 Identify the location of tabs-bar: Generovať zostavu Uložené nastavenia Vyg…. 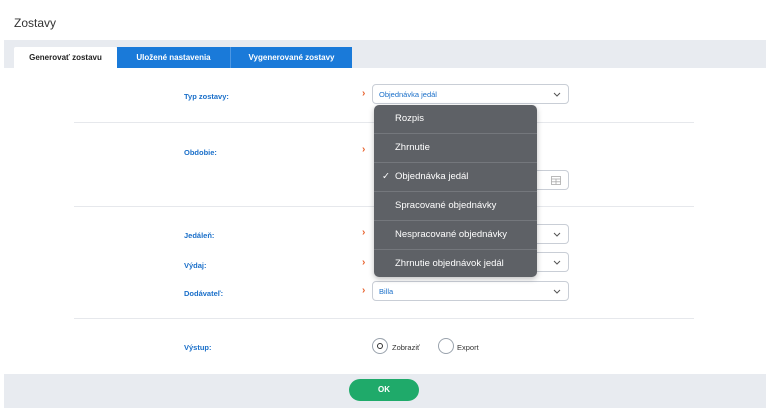
(385, 54).